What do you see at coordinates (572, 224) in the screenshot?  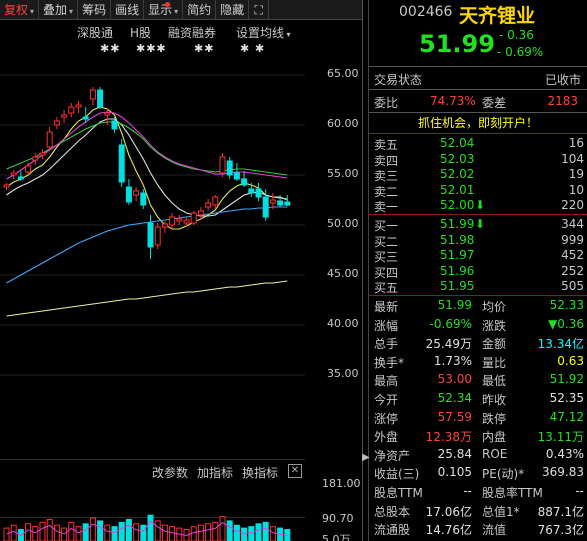 I see `level-volume: 344` at bounding box center [572, 224].